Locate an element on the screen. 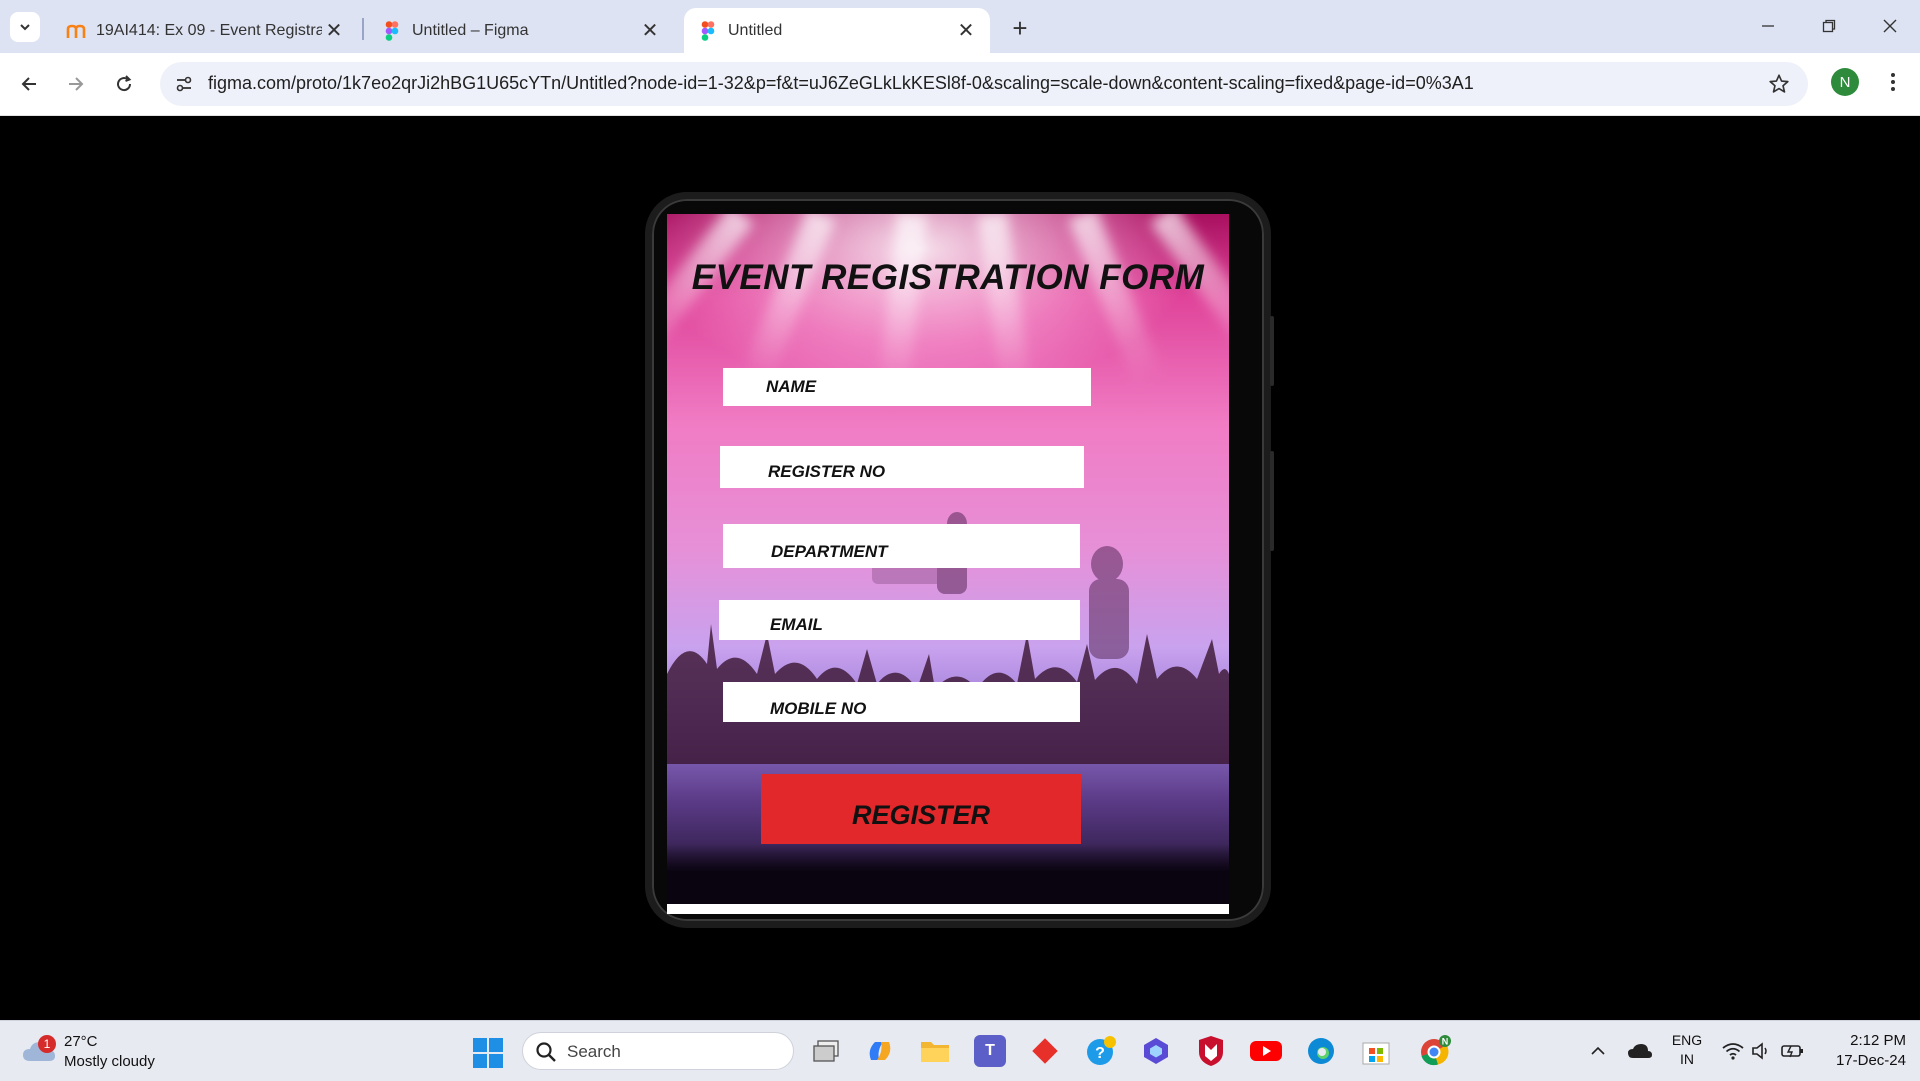  chrome-icon: N is located at coordinates (1435, 1051).